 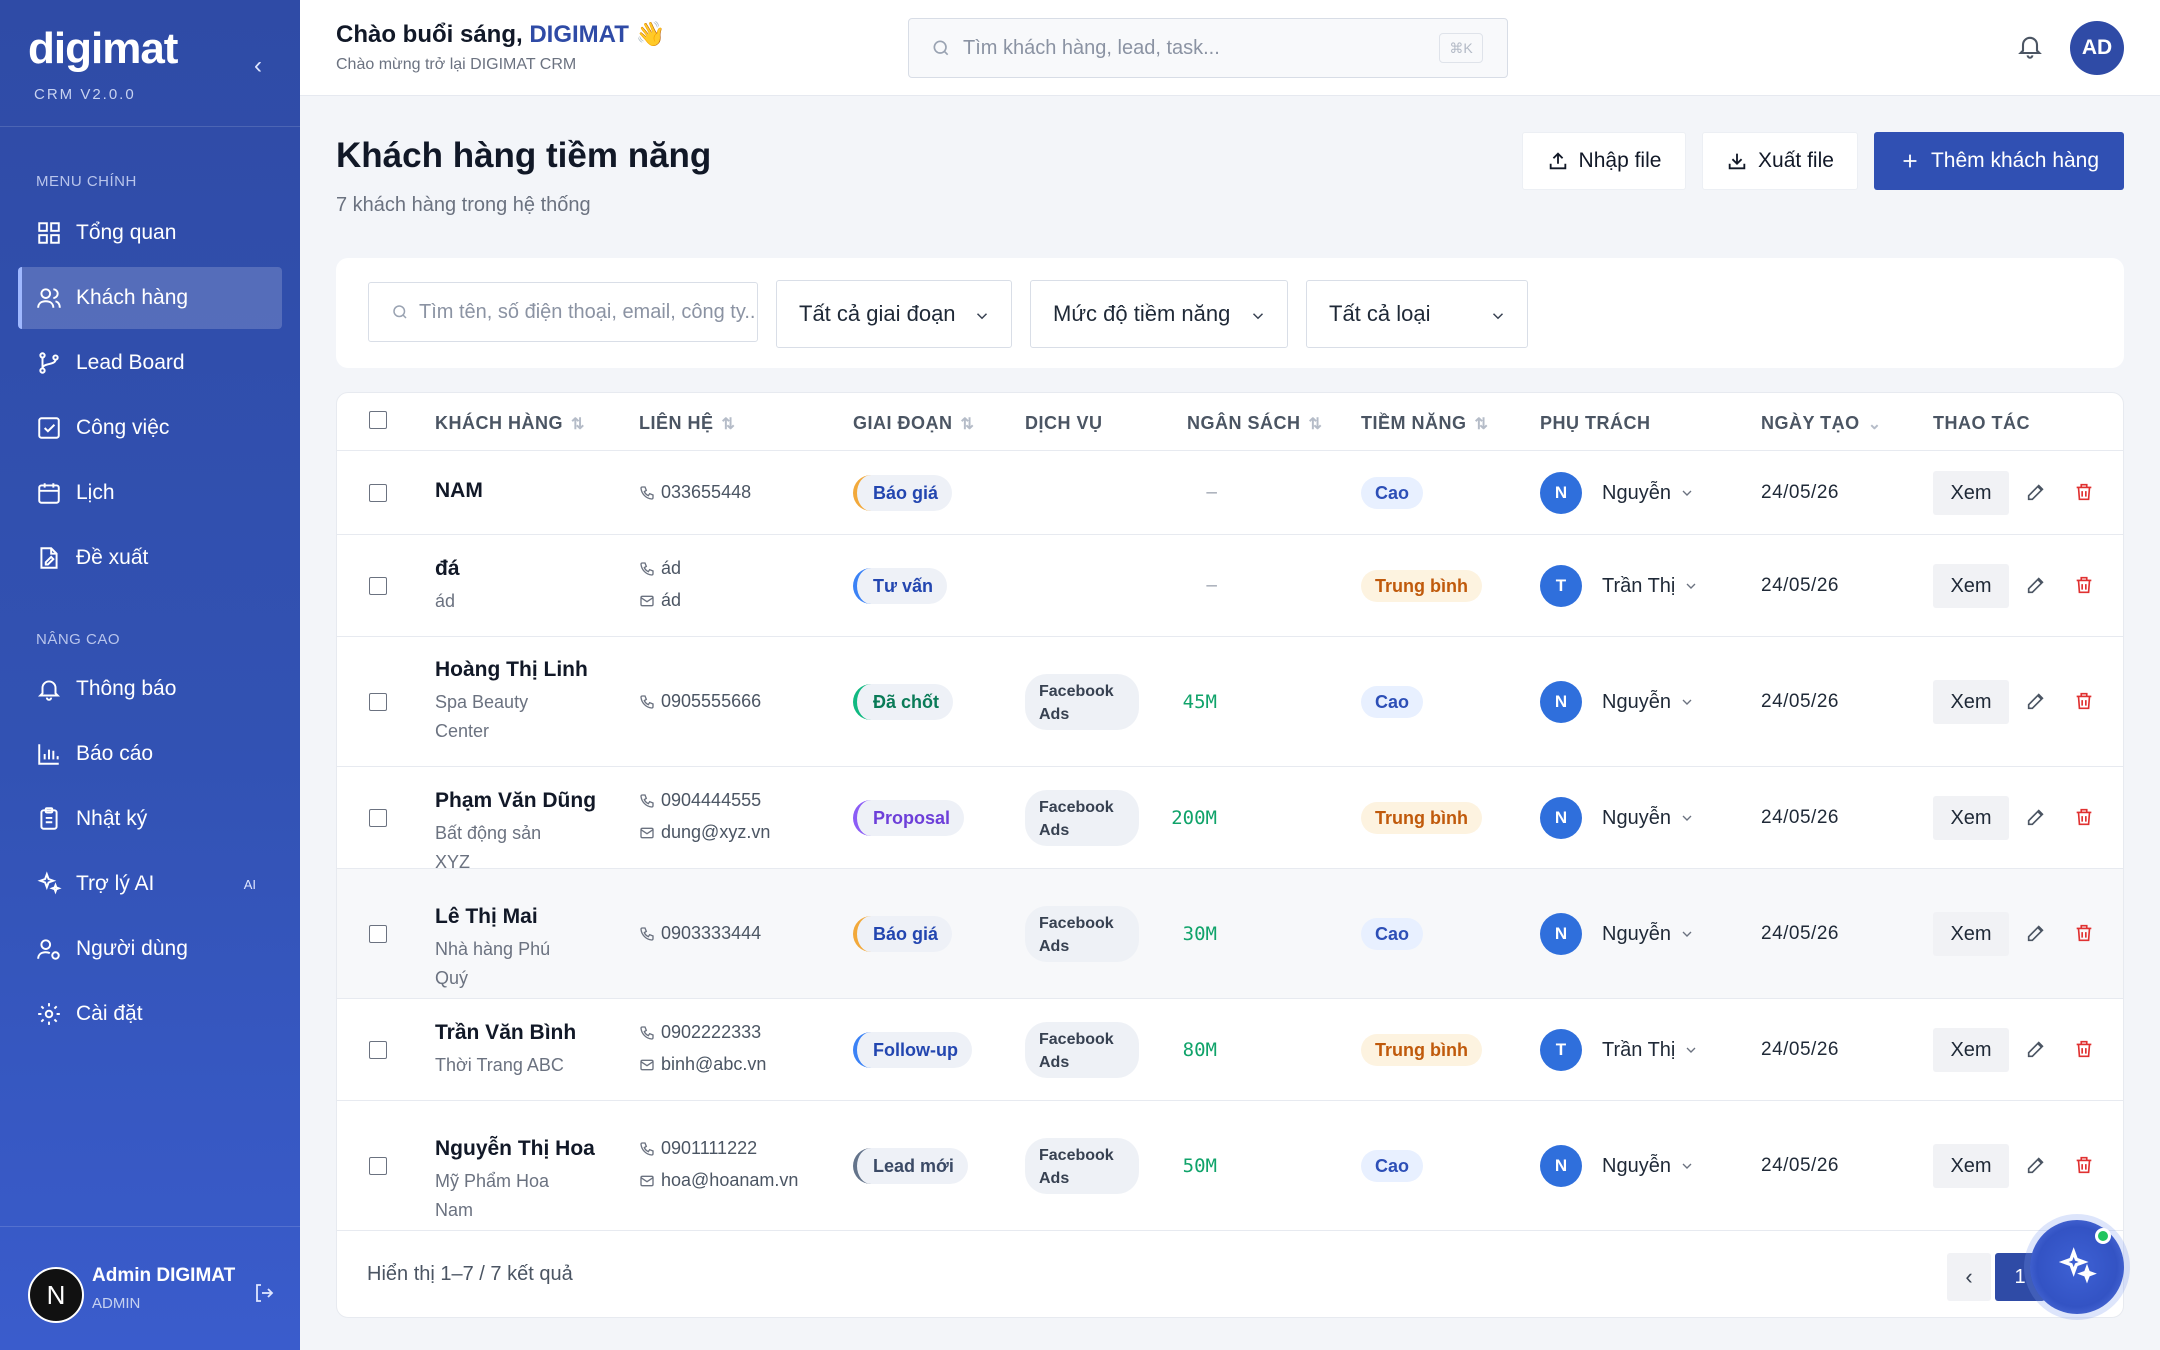 I want to click on sidebar-item-advanced-4: Người dùng, so click(x=150, y=949).